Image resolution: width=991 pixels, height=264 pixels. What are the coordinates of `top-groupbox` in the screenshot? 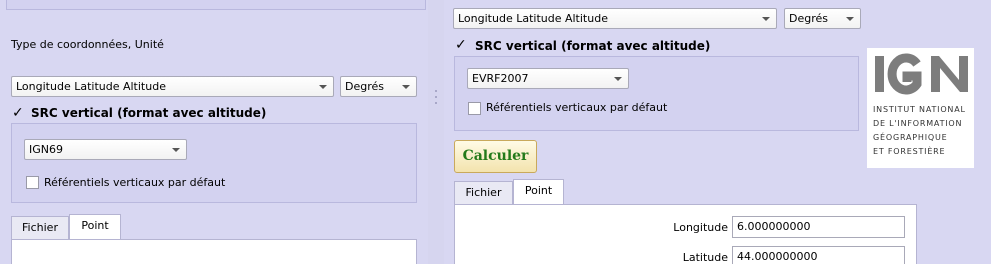 It's located at (216, 5).